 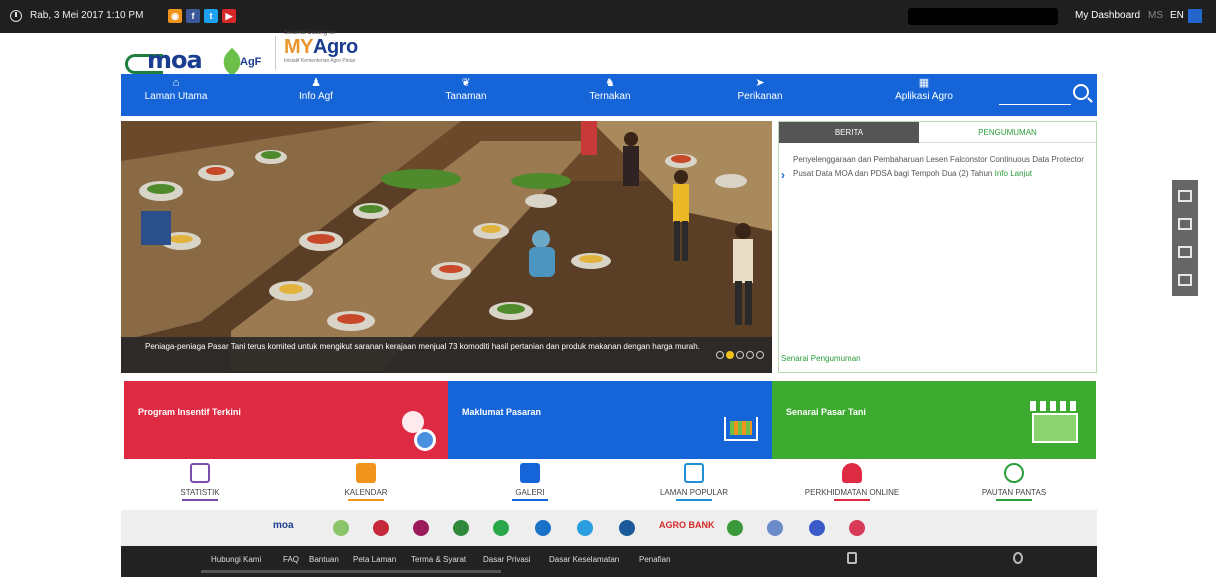 I want to click on nav-item-perikanan: ➤ Perikanan, so click(x=760, y=90).